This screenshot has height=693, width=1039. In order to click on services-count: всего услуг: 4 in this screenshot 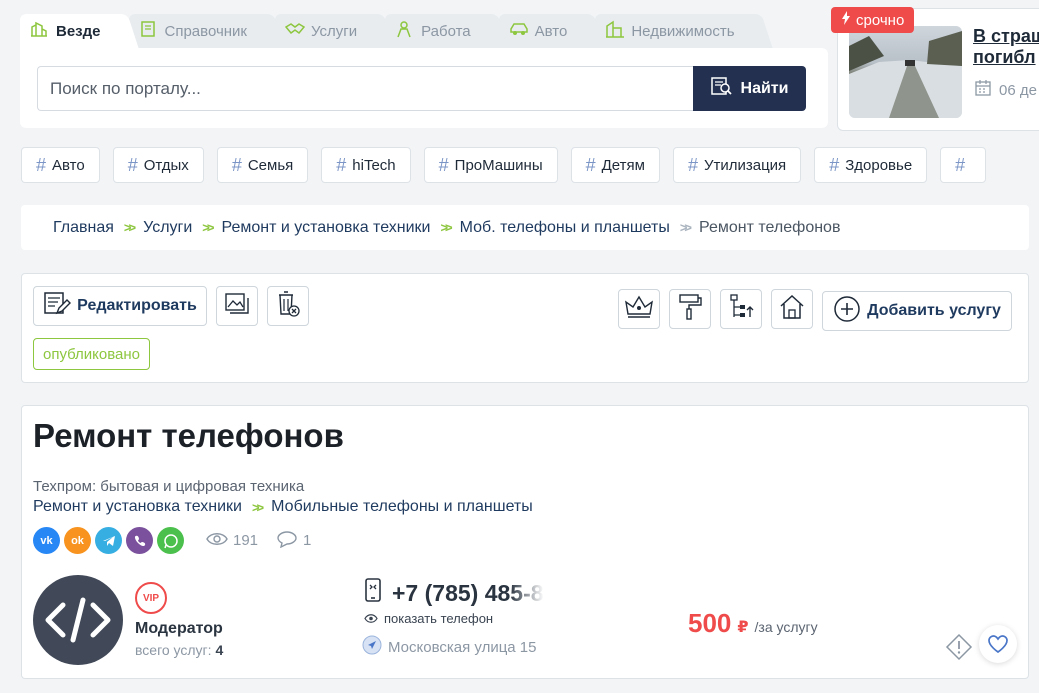, I will do `click(179, 650)`.